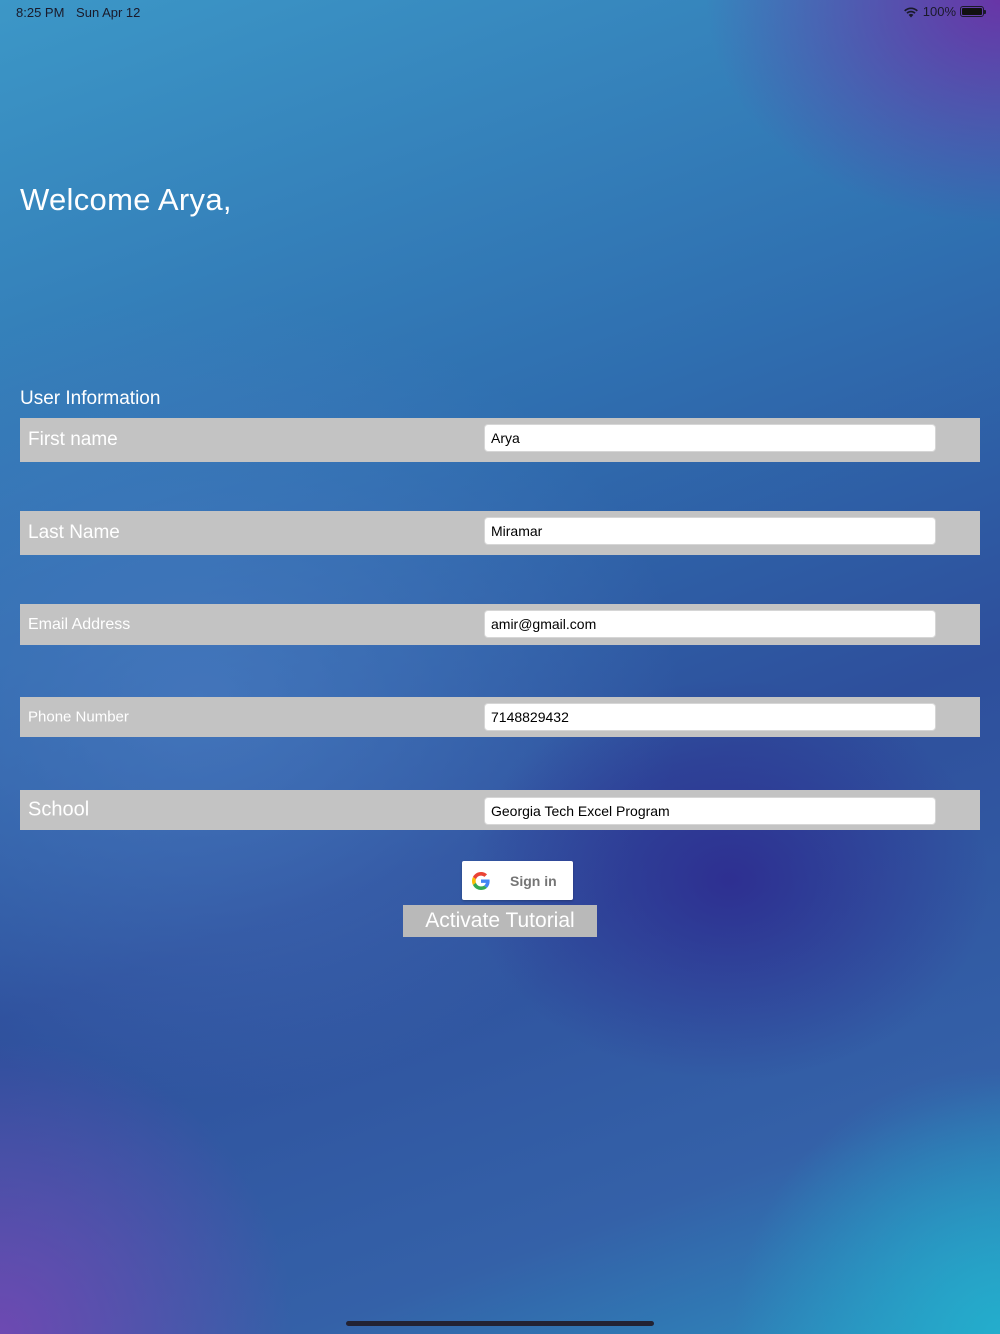 The height and width of the screenshot is (1334, 1000). What do you see at coordinates (533, 880) in the screenshot?
I see `google-sign-in-label: Sign in` at bounding box center [533, 880].